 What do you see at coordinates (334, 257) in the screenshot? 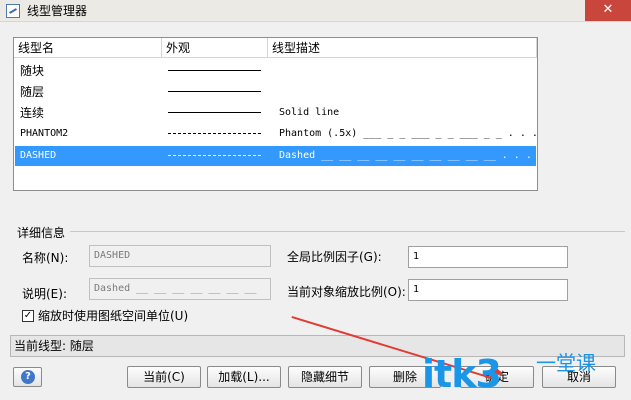
I see `global-scale-label: 全局比例因子(G):` at bounding box center [334, 257].